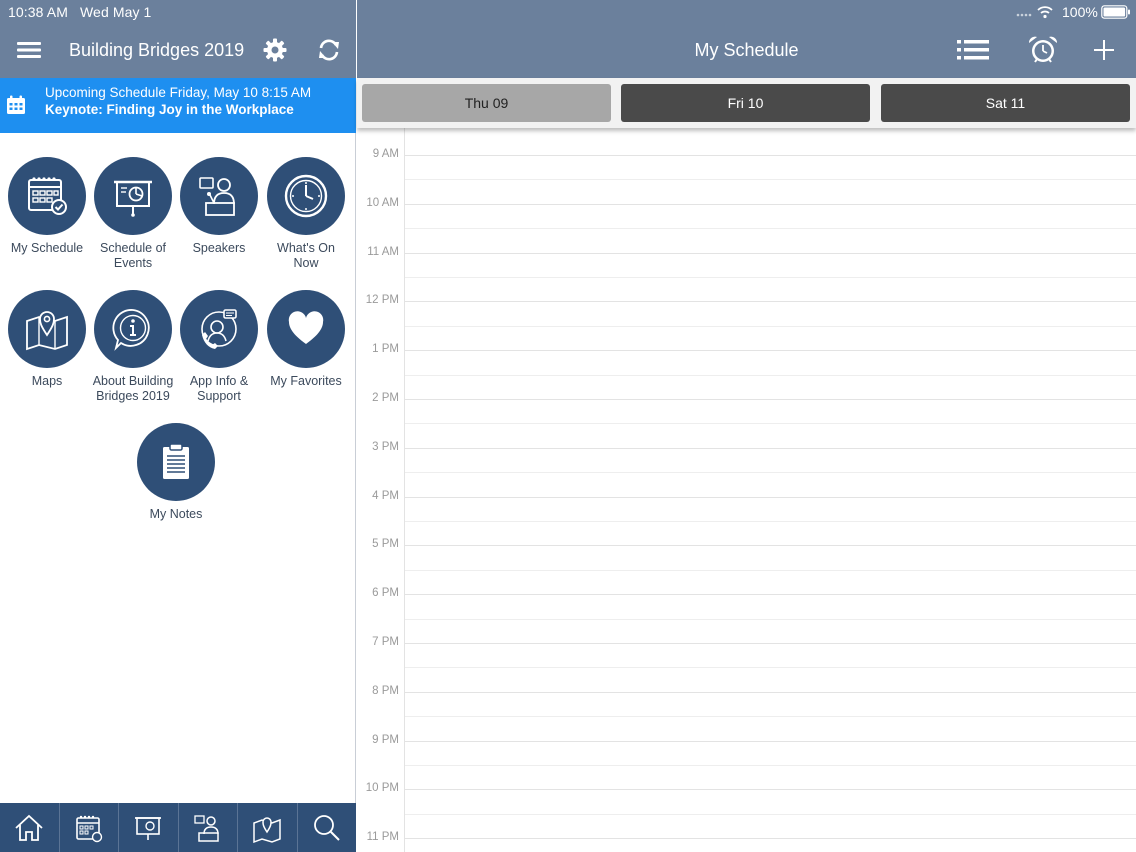 The image size is (1136, 852). Describe the element at coordinates (746, 39) in the screenshot. I see `right-header: 100% My Schedule` at that location.